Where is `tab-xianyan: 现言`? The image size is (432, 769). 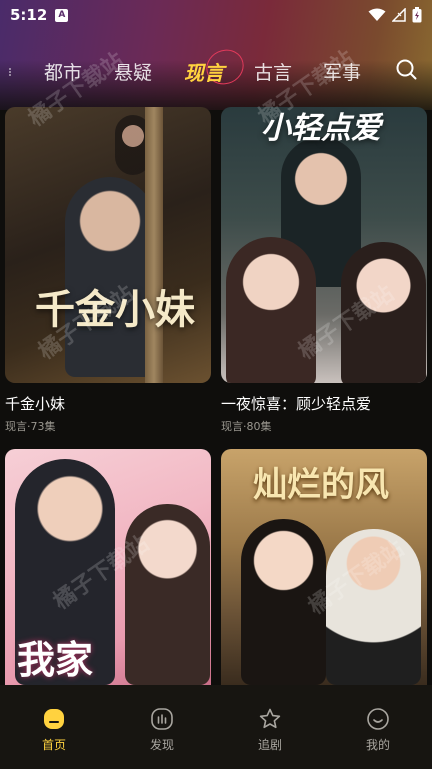
tab-xianyan: 现言 is located at coordinates (204, 71).